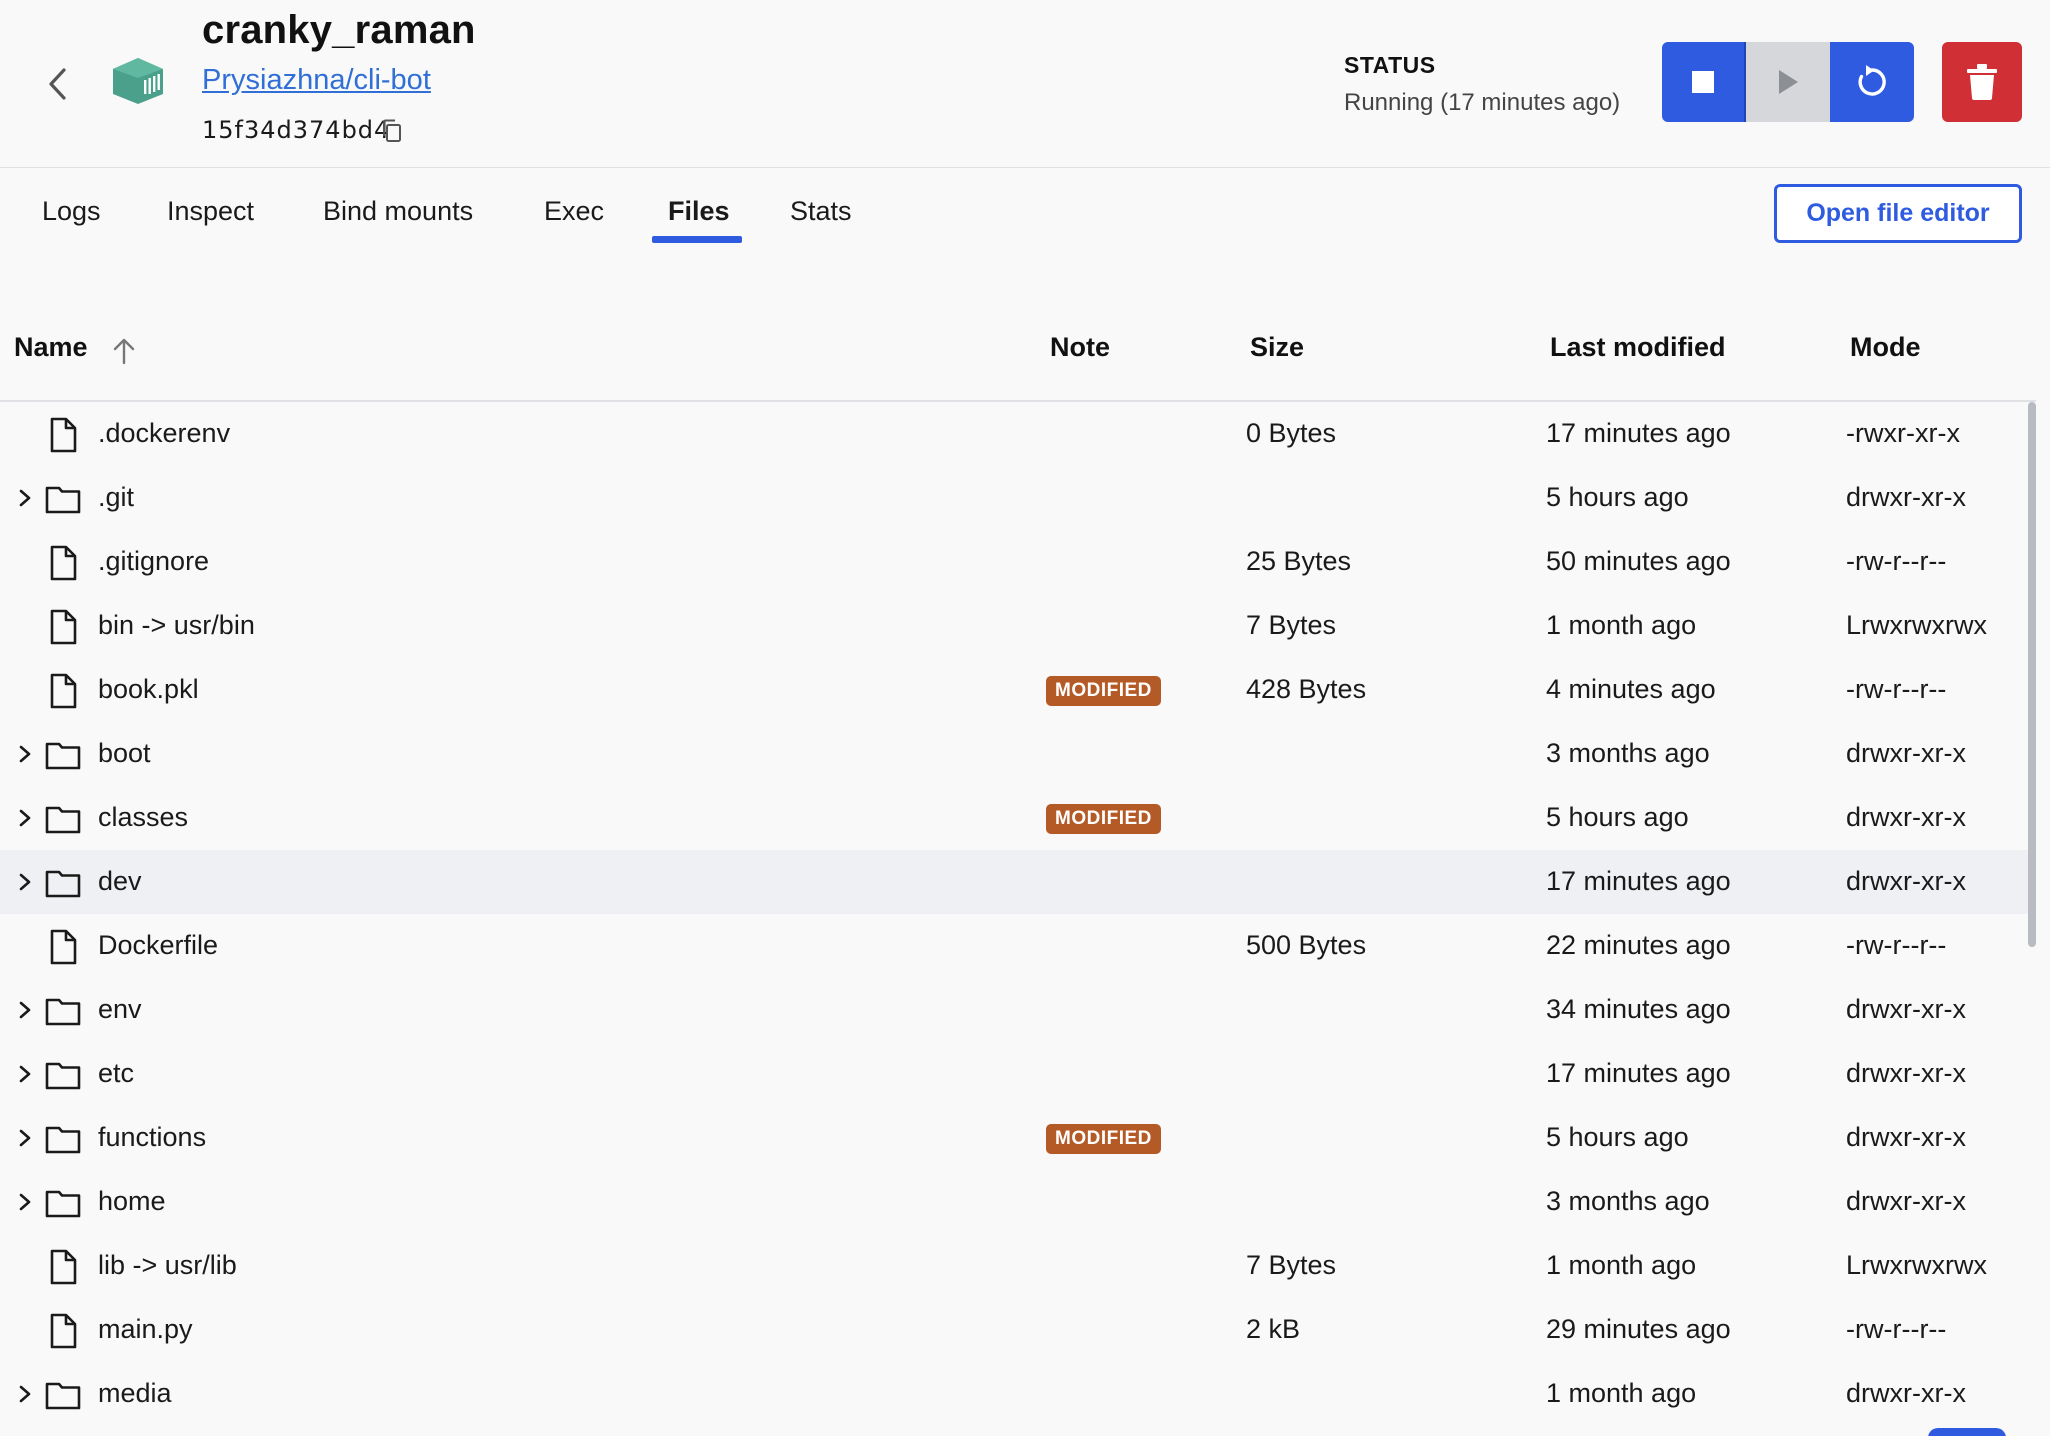 This screenshot has height=1436, width=2050. What do you see at coordinates (124, 753) in the screenshot?
I see `file-name: boot` at bounding box center [124, 753].